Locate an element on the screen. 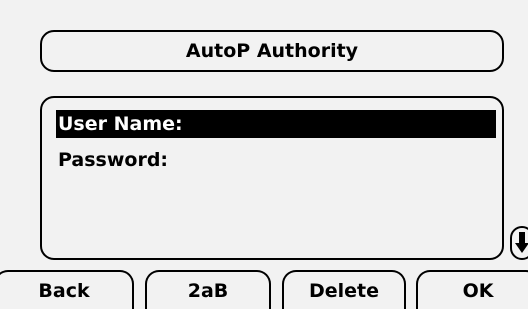 Image resolution: width=528 pixels, height=309 pixels. delete-button: Delete is located at coordinates (344, 289).